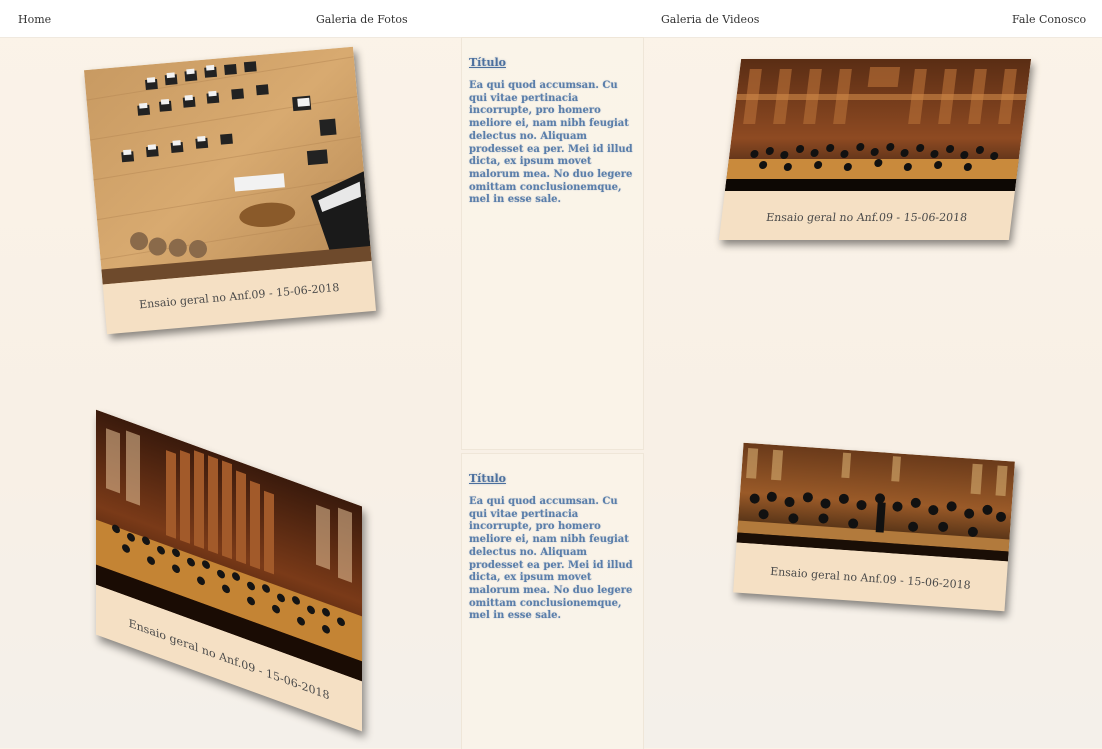 This screenshot has height=749, width=1102. Describe the element at coordinates (227, 165) in the screenshot. I see `empty-orchestra-stage-photo` at that location.